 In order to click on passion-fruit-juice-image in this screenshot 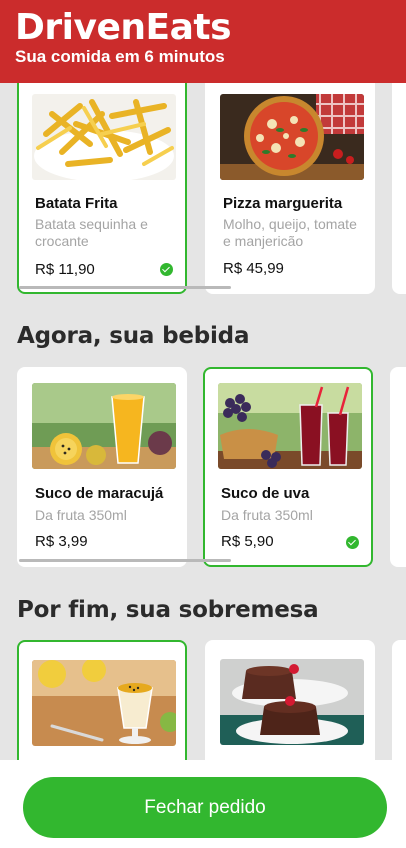, I will do `click(104, 426)`.